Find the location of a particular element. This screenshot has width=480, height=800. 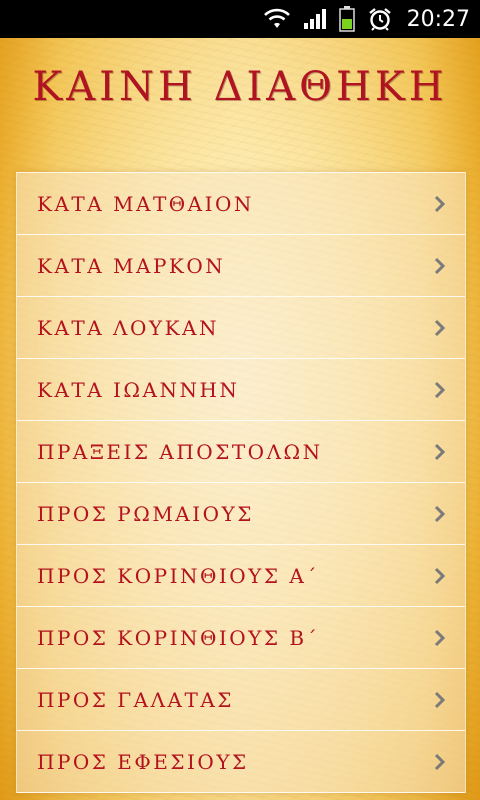

book-item: ΚΑΤΑ ΛΟΥΚΑΝ is located at coordinates (241, 328).